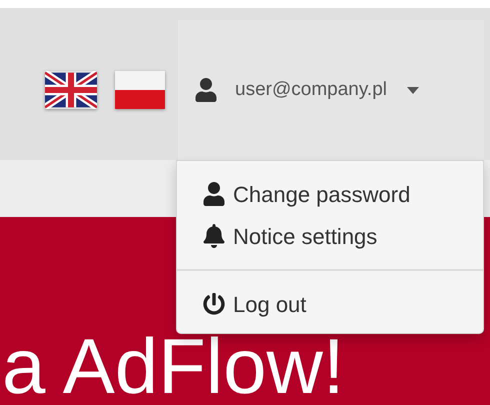  Describe the element at coordinates (330, 236) in the screenshot. I see `menu-item: Notice settings` at that location.